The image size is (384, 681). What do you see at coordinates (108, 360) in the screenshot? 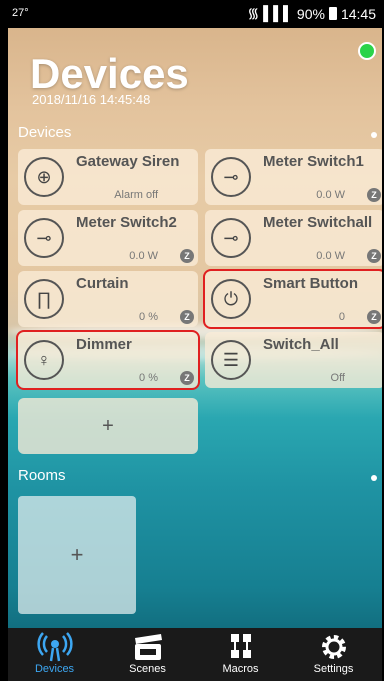
I see `device-card: ♀ Dimmer 0 % Z` at bounding box center [108, 360].